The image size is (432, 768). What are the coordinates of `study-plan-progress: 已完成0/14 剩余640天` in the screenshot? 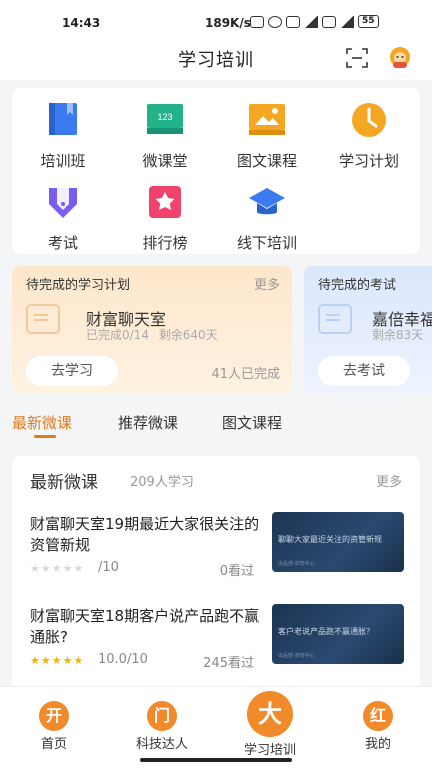 It's located at (152, 334).